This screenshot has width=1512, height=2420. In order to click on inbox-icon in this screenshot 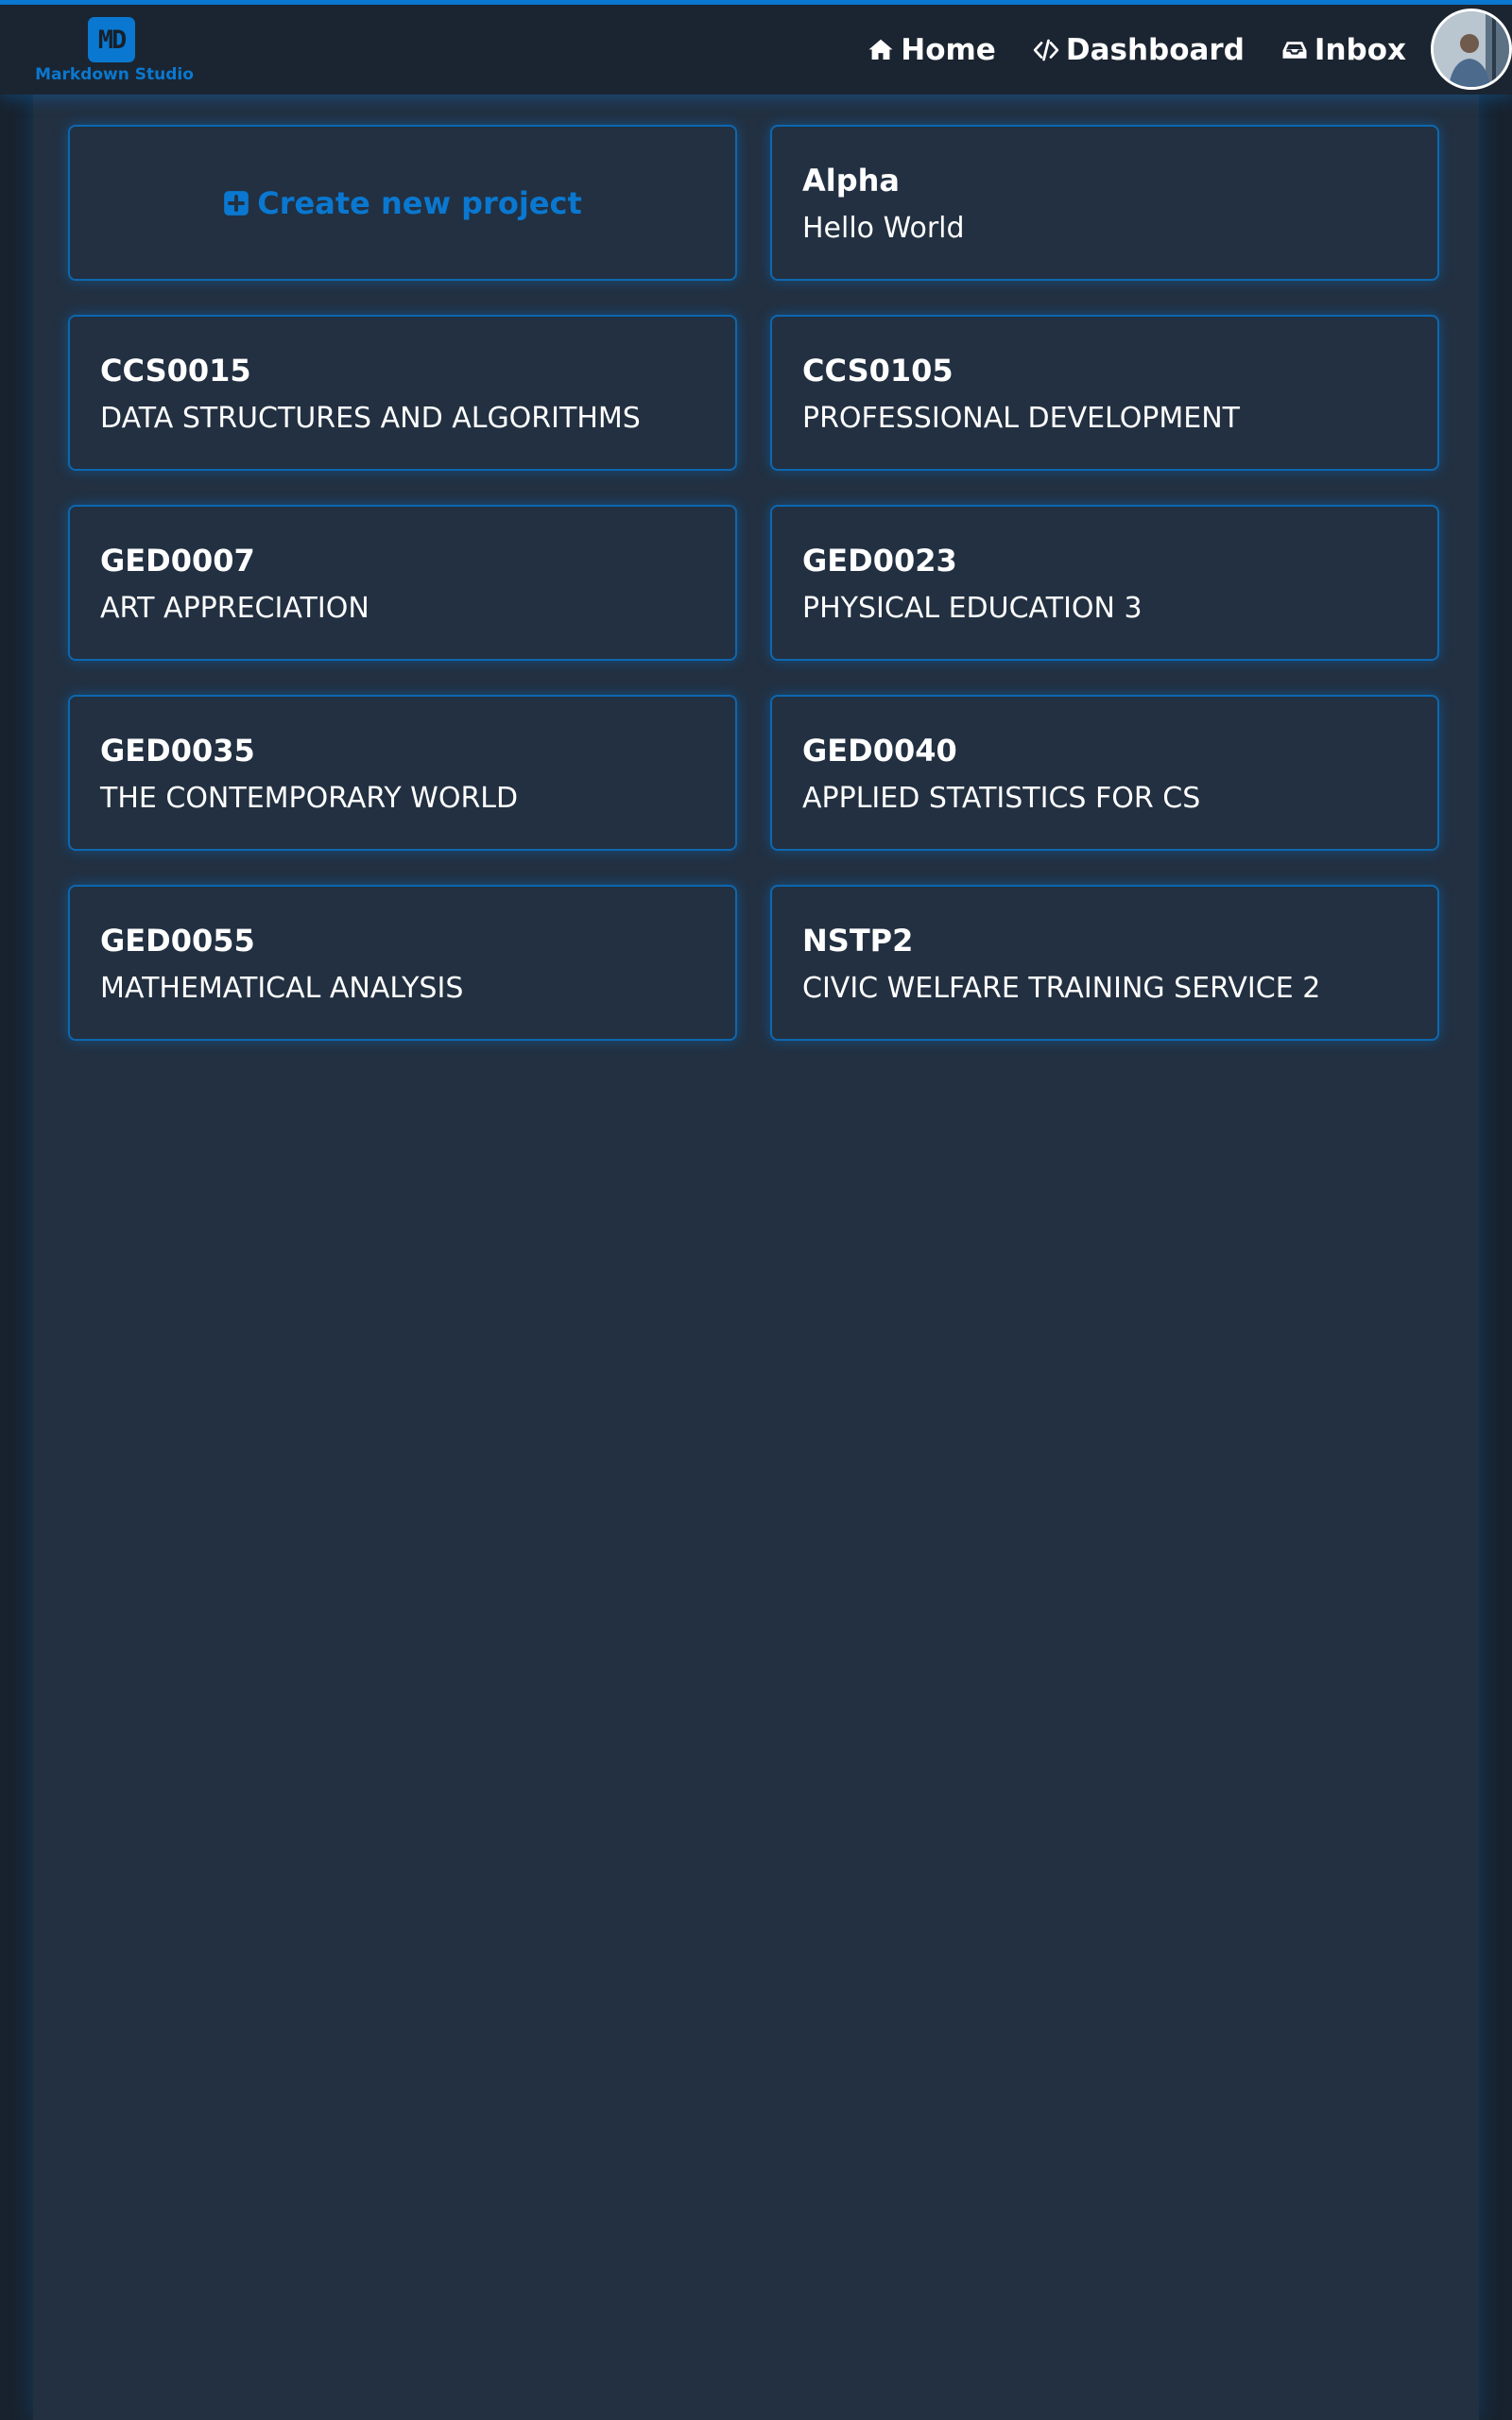, I will do `click(1294, 50)`.